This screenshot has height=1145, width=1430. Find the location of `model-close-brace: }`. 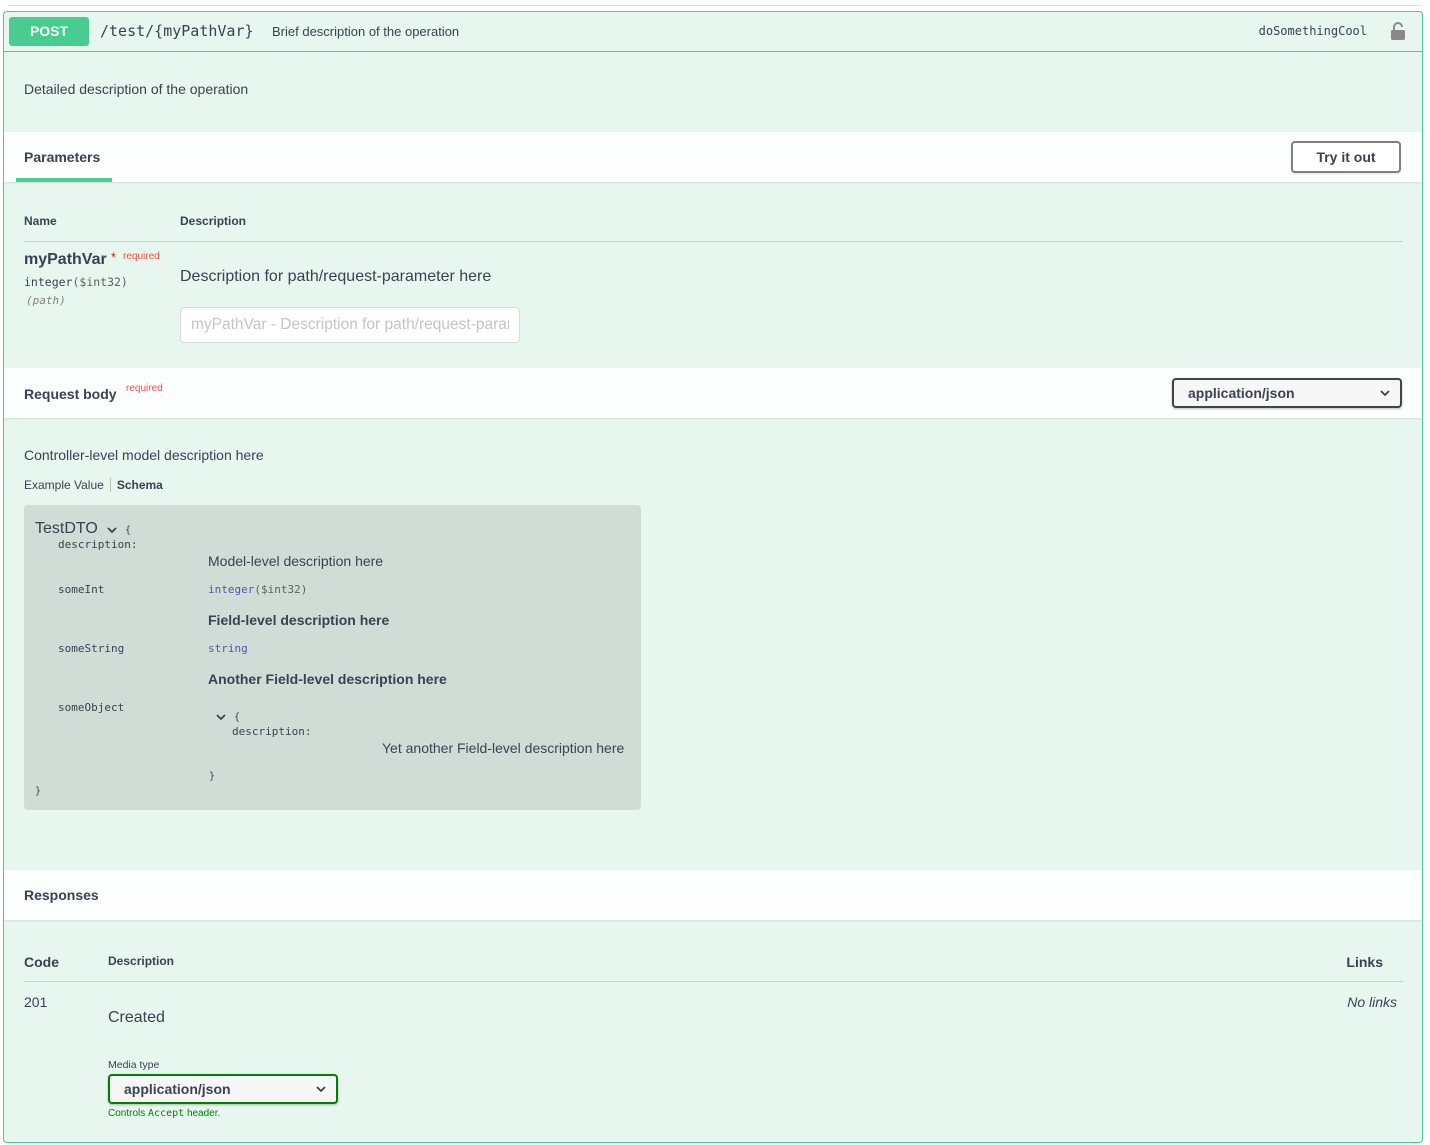

model-close-brace: } is located at coordinates (38, 791).